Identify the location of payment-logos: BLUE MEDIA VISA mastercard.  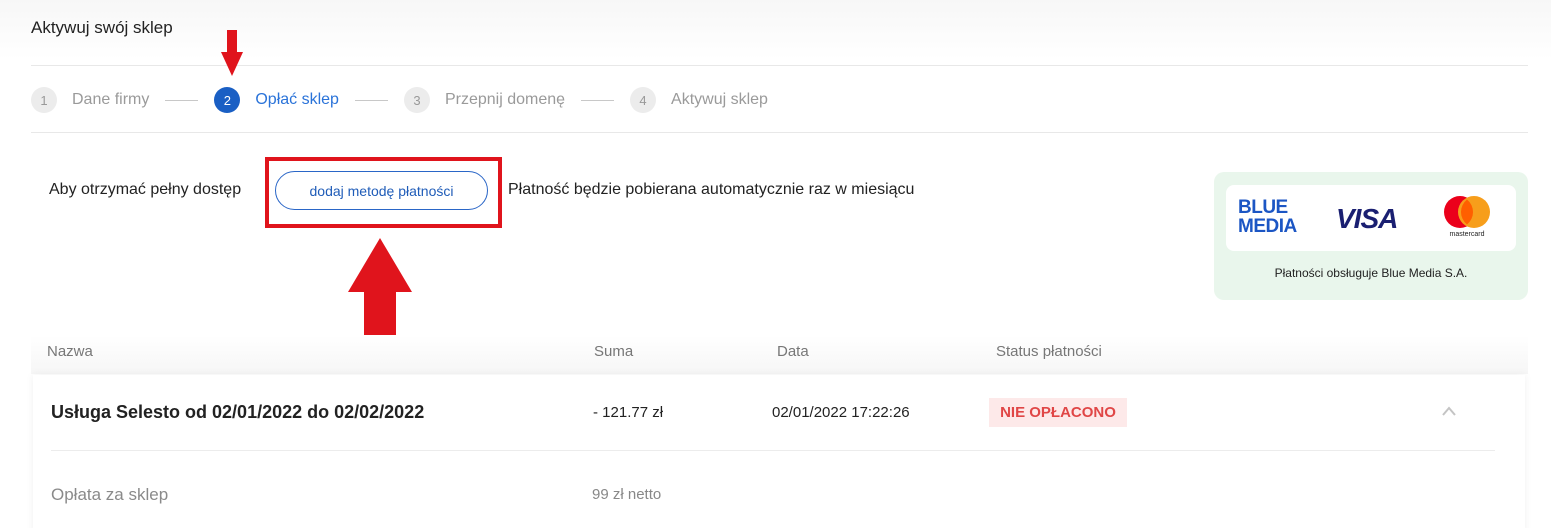
(1371, 218).